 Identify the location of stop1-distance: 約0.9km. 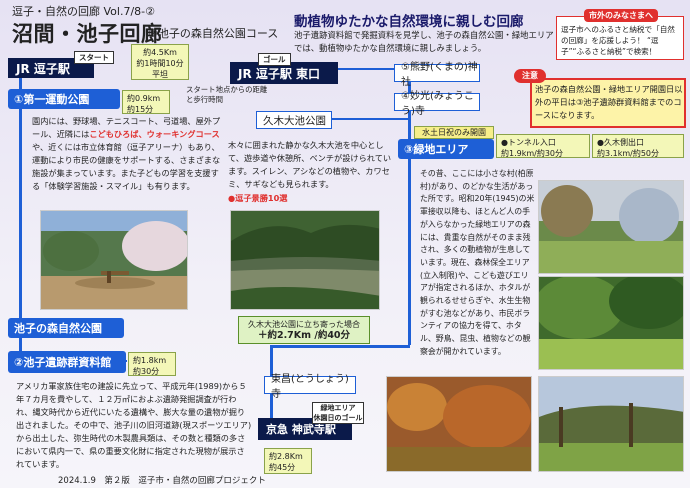
(144, 98).